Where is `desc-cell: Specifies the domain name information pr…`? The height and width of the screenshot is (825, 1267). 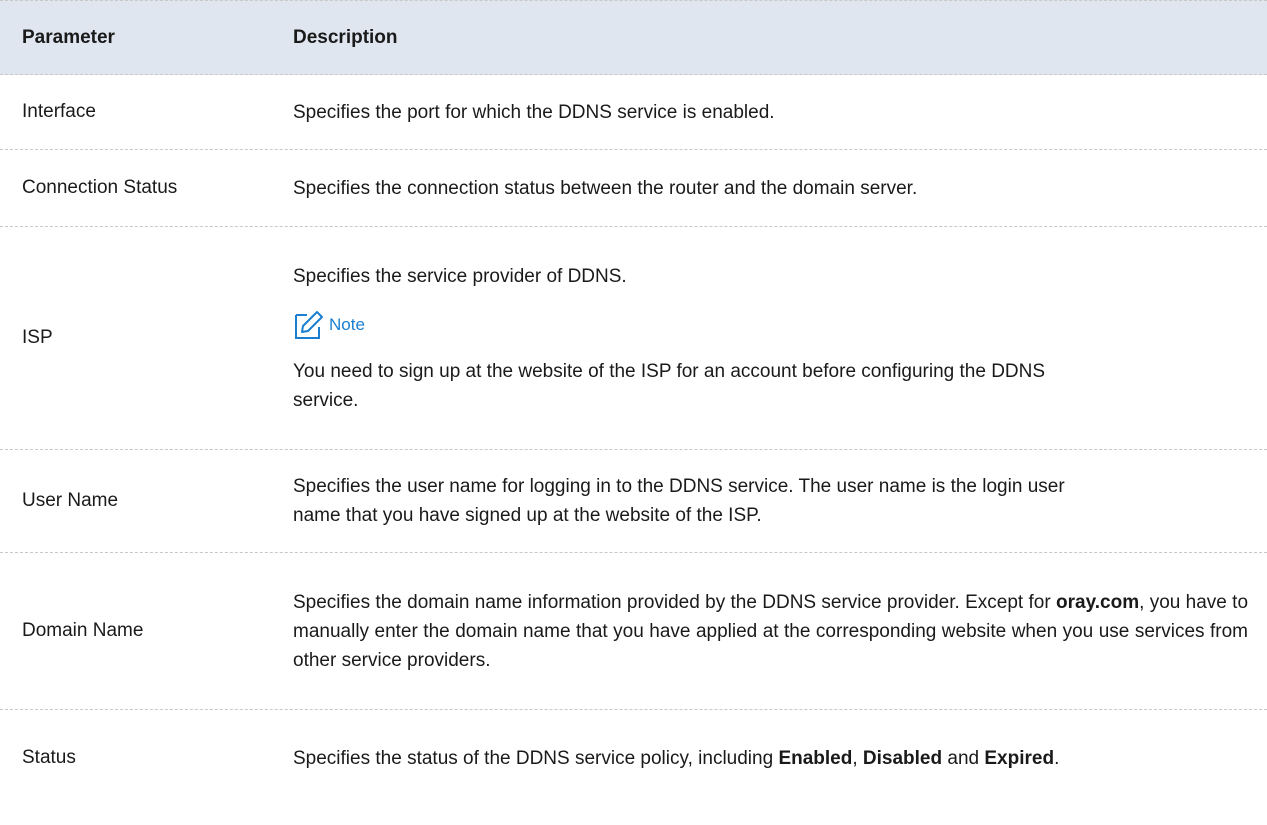
desc-cell: Specifies the domain name information pr… is located at coordinates (770, 631).